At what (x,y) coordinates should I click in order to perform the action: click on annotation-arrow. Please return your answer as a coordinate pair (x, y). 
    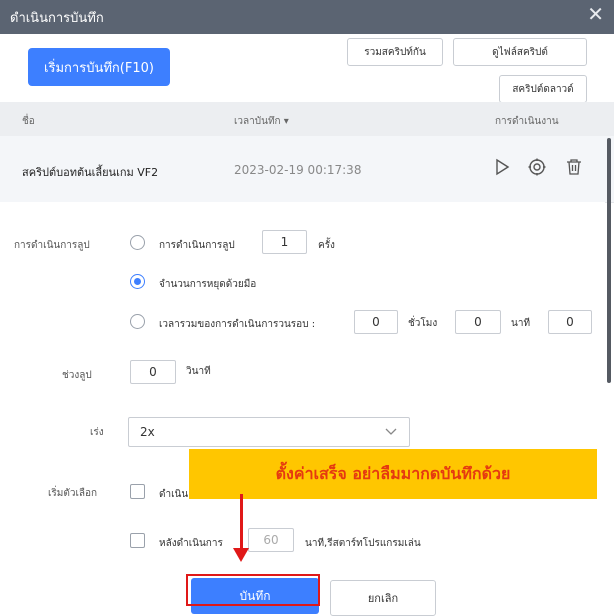
    Looking at the image, I should click on (241, 523).